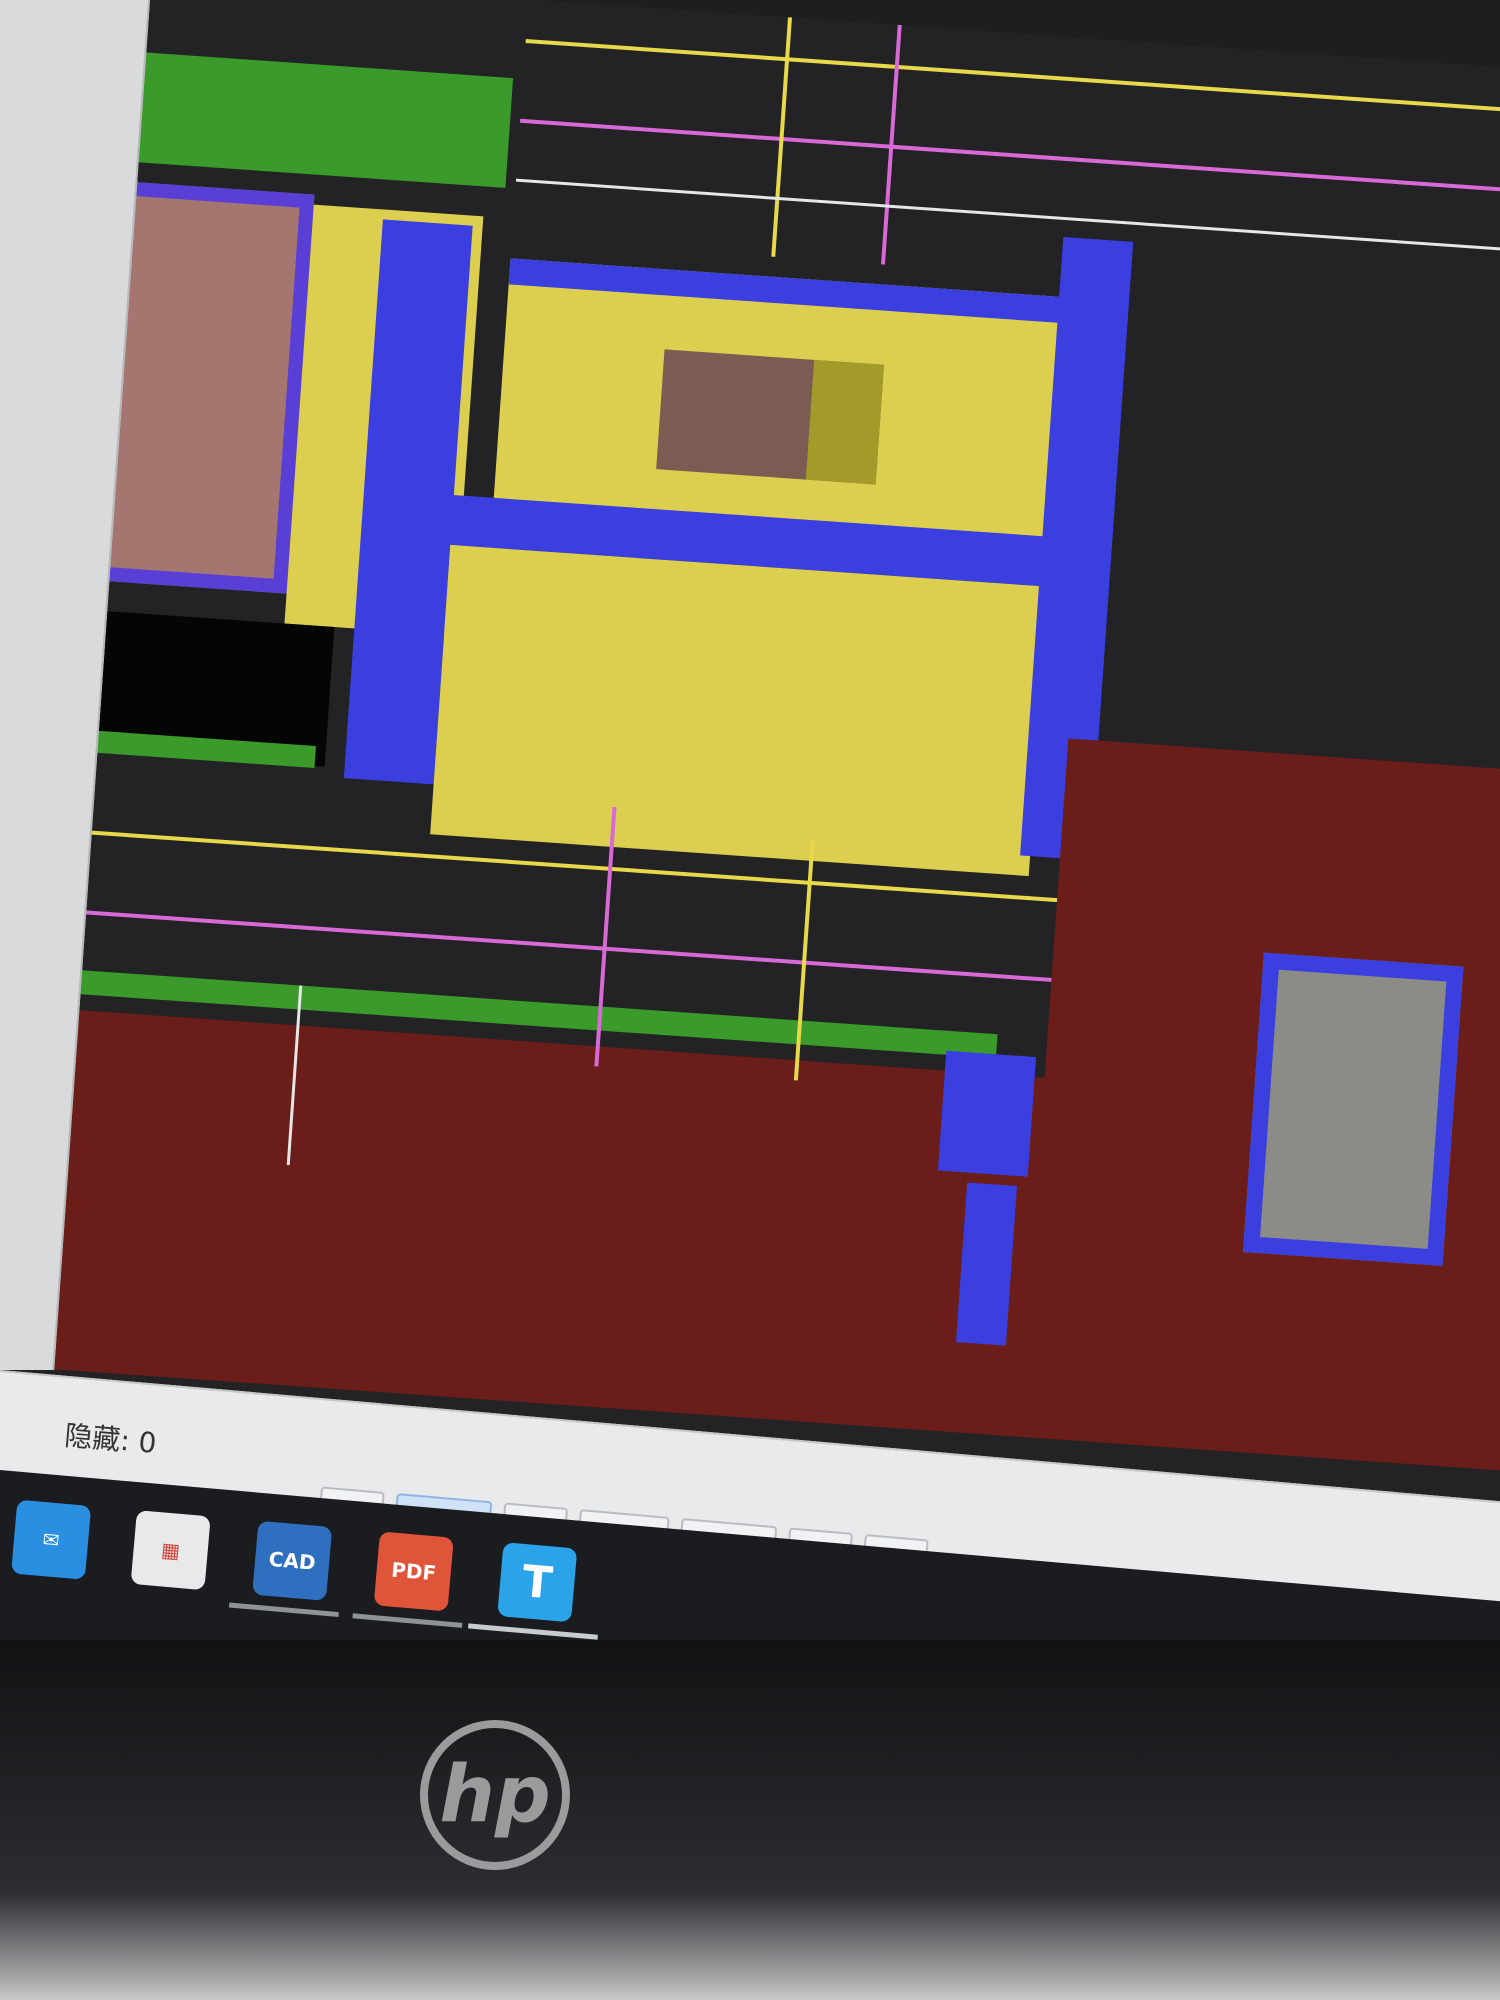 Image resolution: width=1500 pixels, height=2000 pixels. I want to click on blue-column-bottom, so click(987, 1113).